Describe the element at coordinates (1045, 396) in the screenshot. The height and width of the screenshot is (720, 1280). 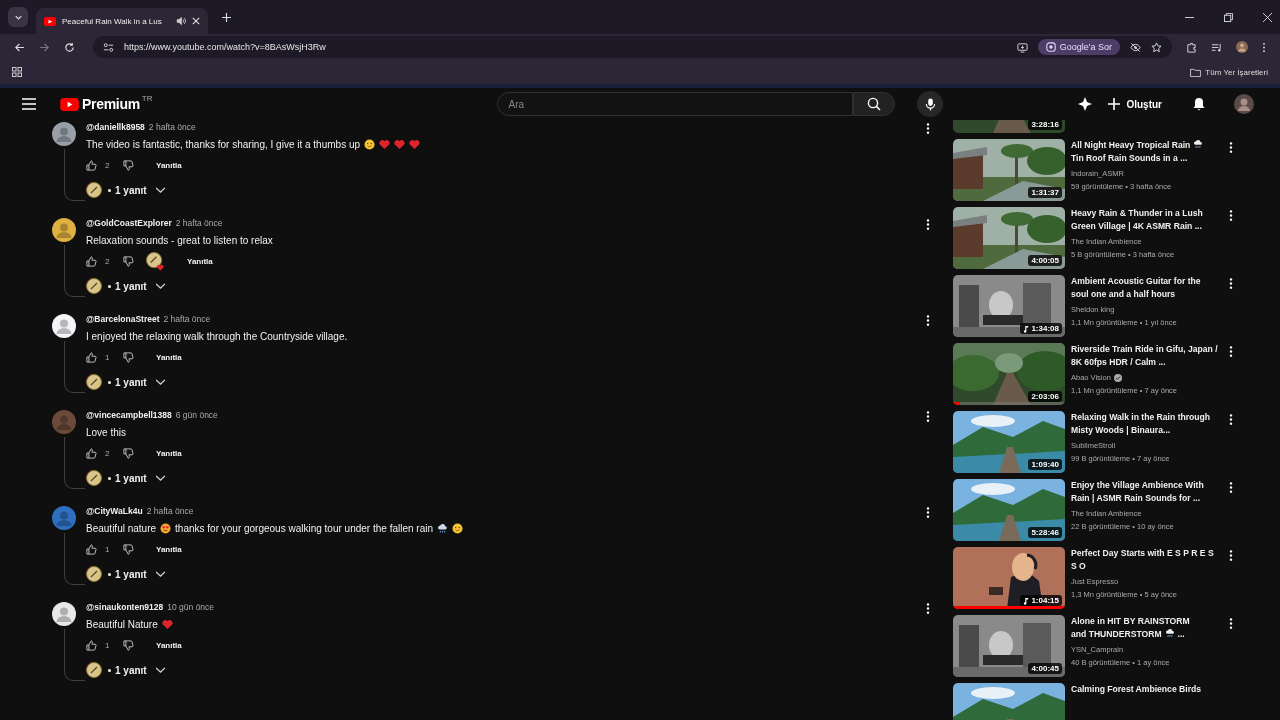
I see `duration-badge: 2:03:06` at that location.